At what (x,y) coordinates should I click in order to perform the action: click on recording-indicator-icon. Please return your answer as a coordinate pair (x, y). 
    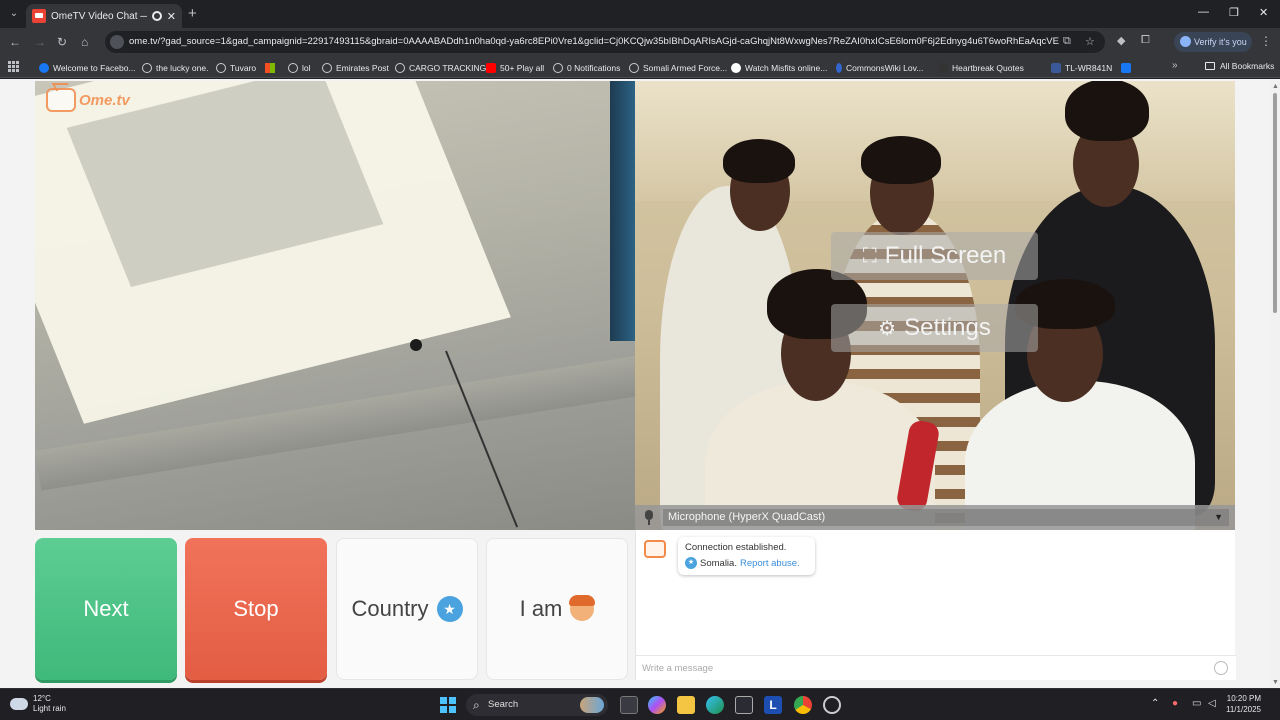
    Looking at the image, I should click on (156, 16).